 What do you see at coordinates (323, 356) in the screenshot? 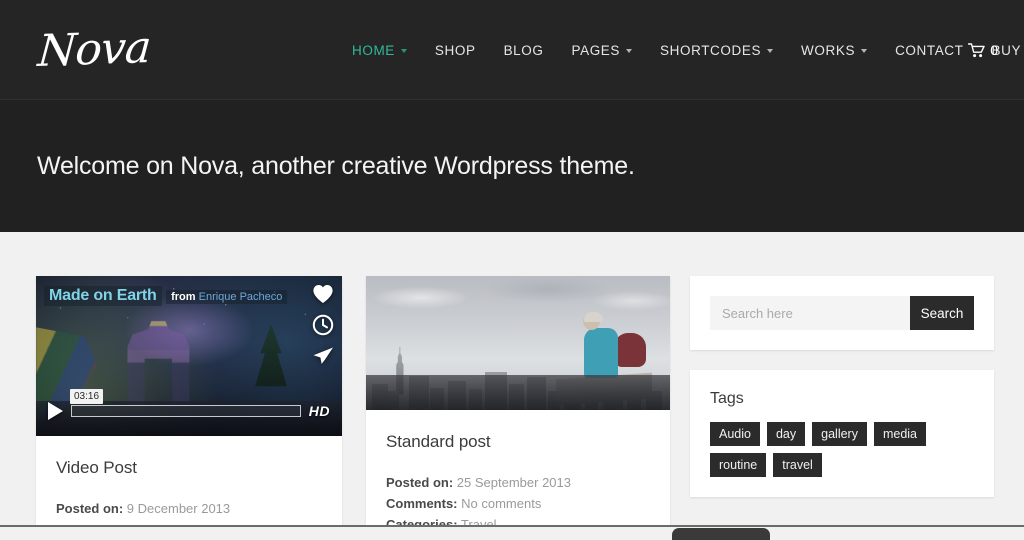
I see `share-paper-plane-icon` at bounding box center [323, 356].